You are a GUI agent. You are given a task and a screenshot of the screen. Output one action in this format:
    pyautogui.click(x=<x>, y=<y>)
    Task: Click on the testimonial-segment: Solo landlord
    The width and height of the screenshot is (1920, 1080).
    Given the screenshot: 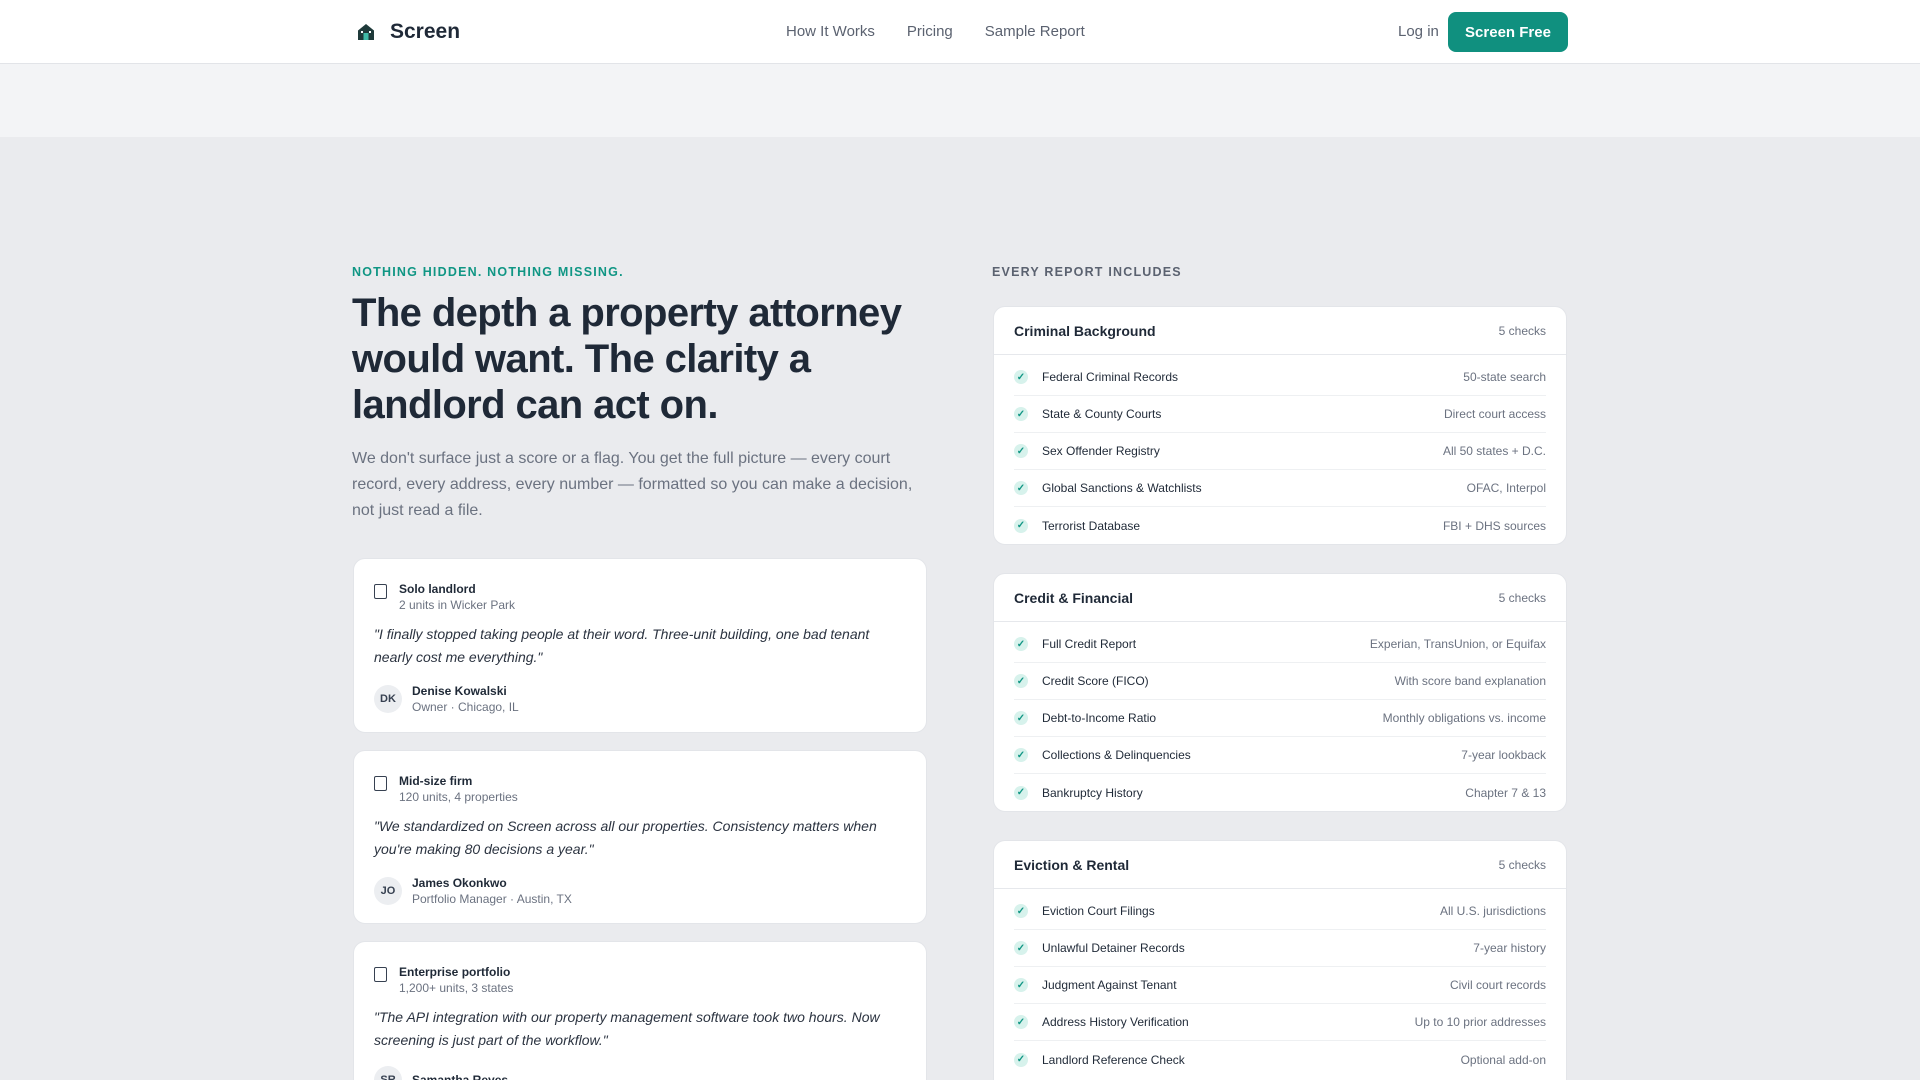 What is the action you would take?
    pyautogui.click(x=437, y=589)
    